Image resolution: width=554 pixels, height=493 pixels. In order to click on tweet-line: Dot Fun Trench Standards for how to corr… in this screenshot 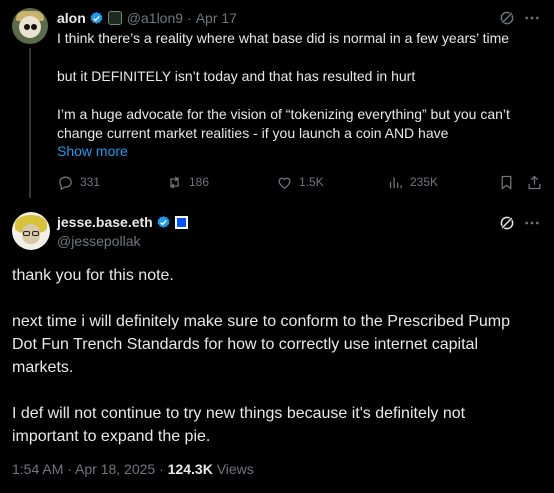, I will do `click(245, 344)`.